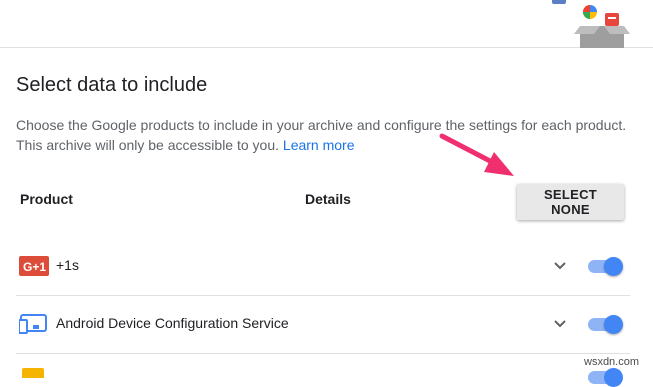 The height and width of the screenshot is (387, 653). I want to click on top-menu-fragment, so click(559, 2).